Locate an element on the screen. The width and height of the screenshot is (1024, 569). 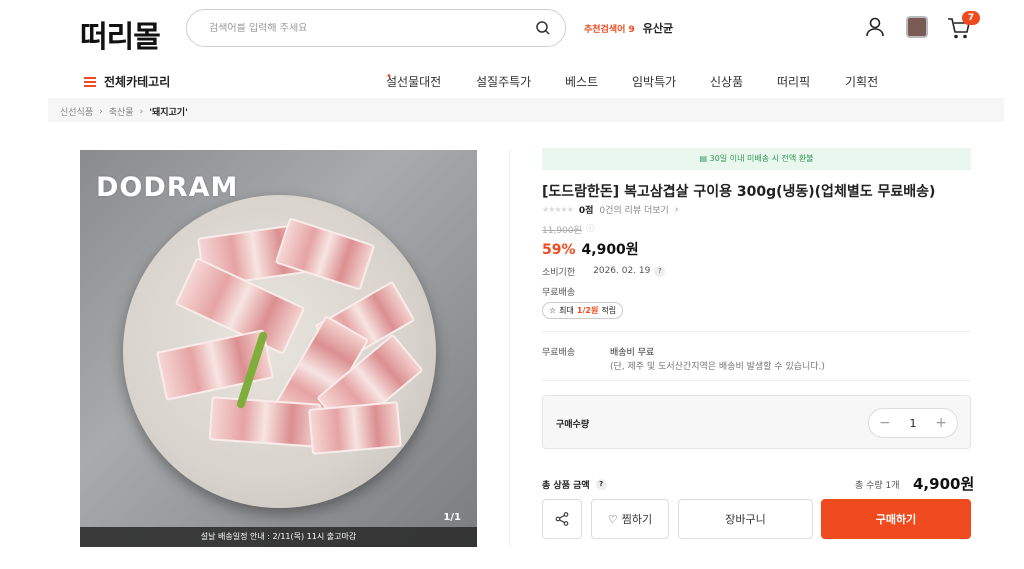
product-title: [도드람한돈] 복고삼겹살 구이용 300g(냉동)(업체별도 무료배송) is located at coordinates (739, 192).